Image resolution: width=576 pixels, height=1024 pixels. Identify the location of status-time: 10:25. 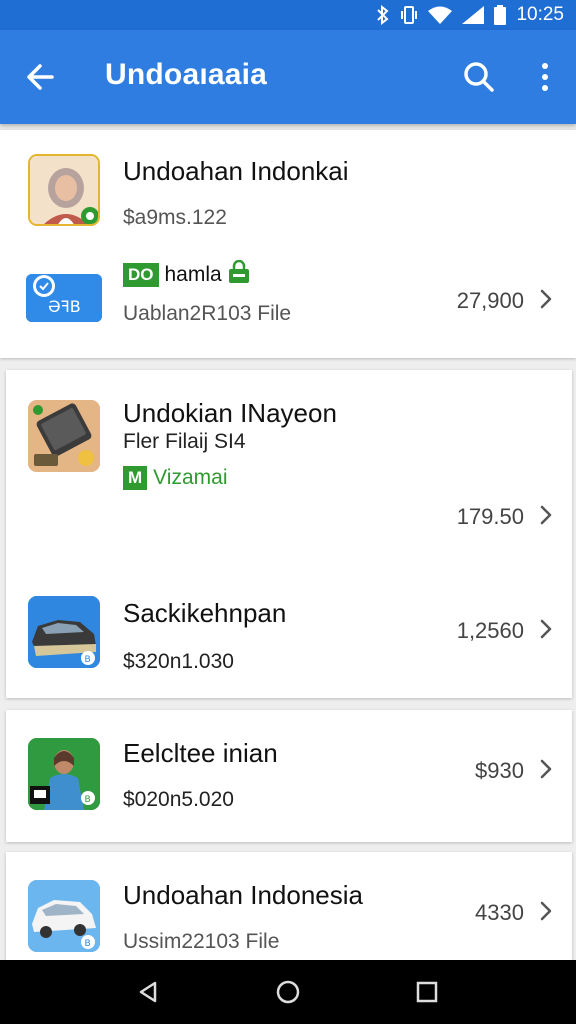
(540, 14).